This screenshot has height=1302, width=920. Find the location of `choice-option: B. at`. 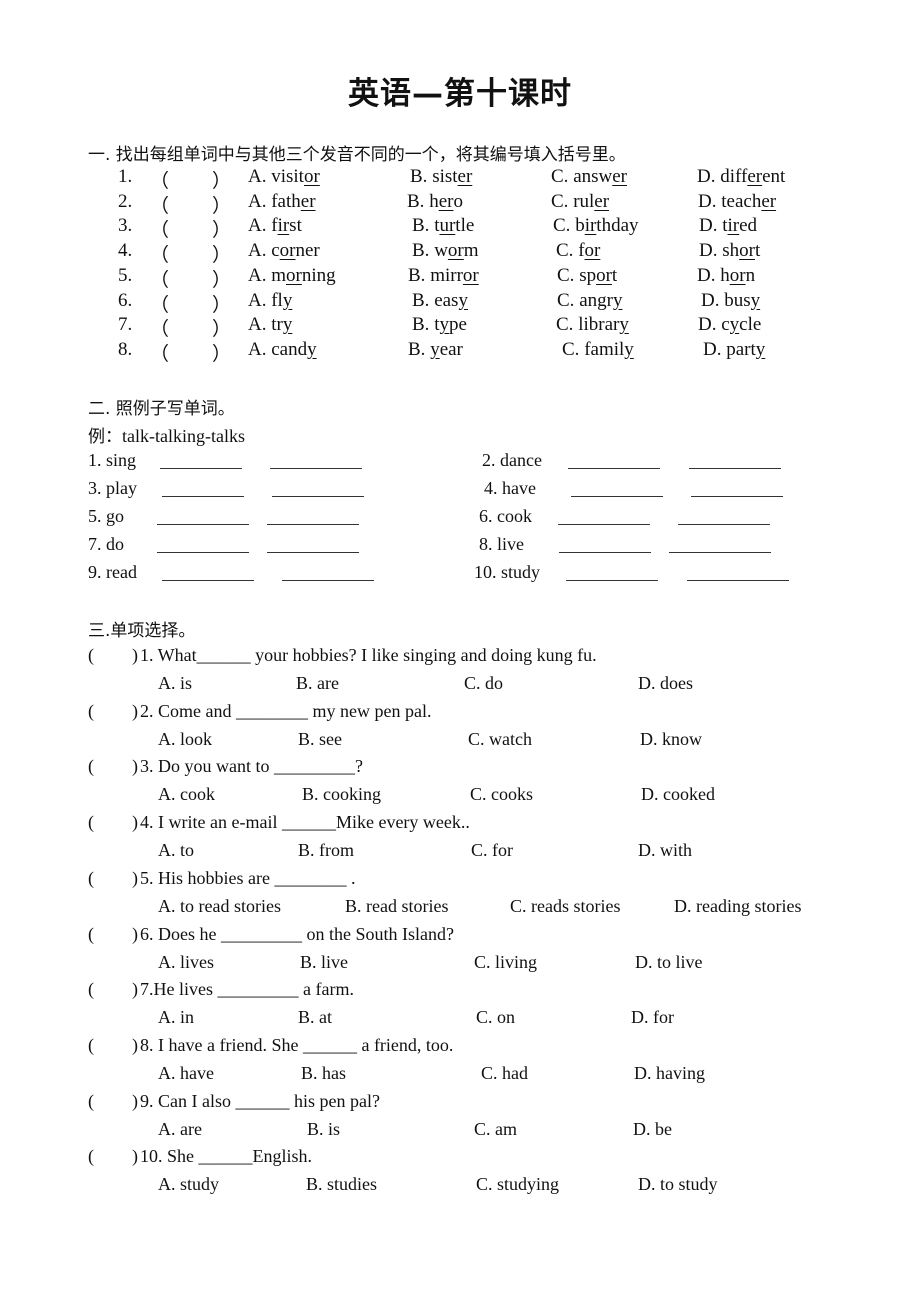

choice-option: B. at is located at coordinates (315, 1017).